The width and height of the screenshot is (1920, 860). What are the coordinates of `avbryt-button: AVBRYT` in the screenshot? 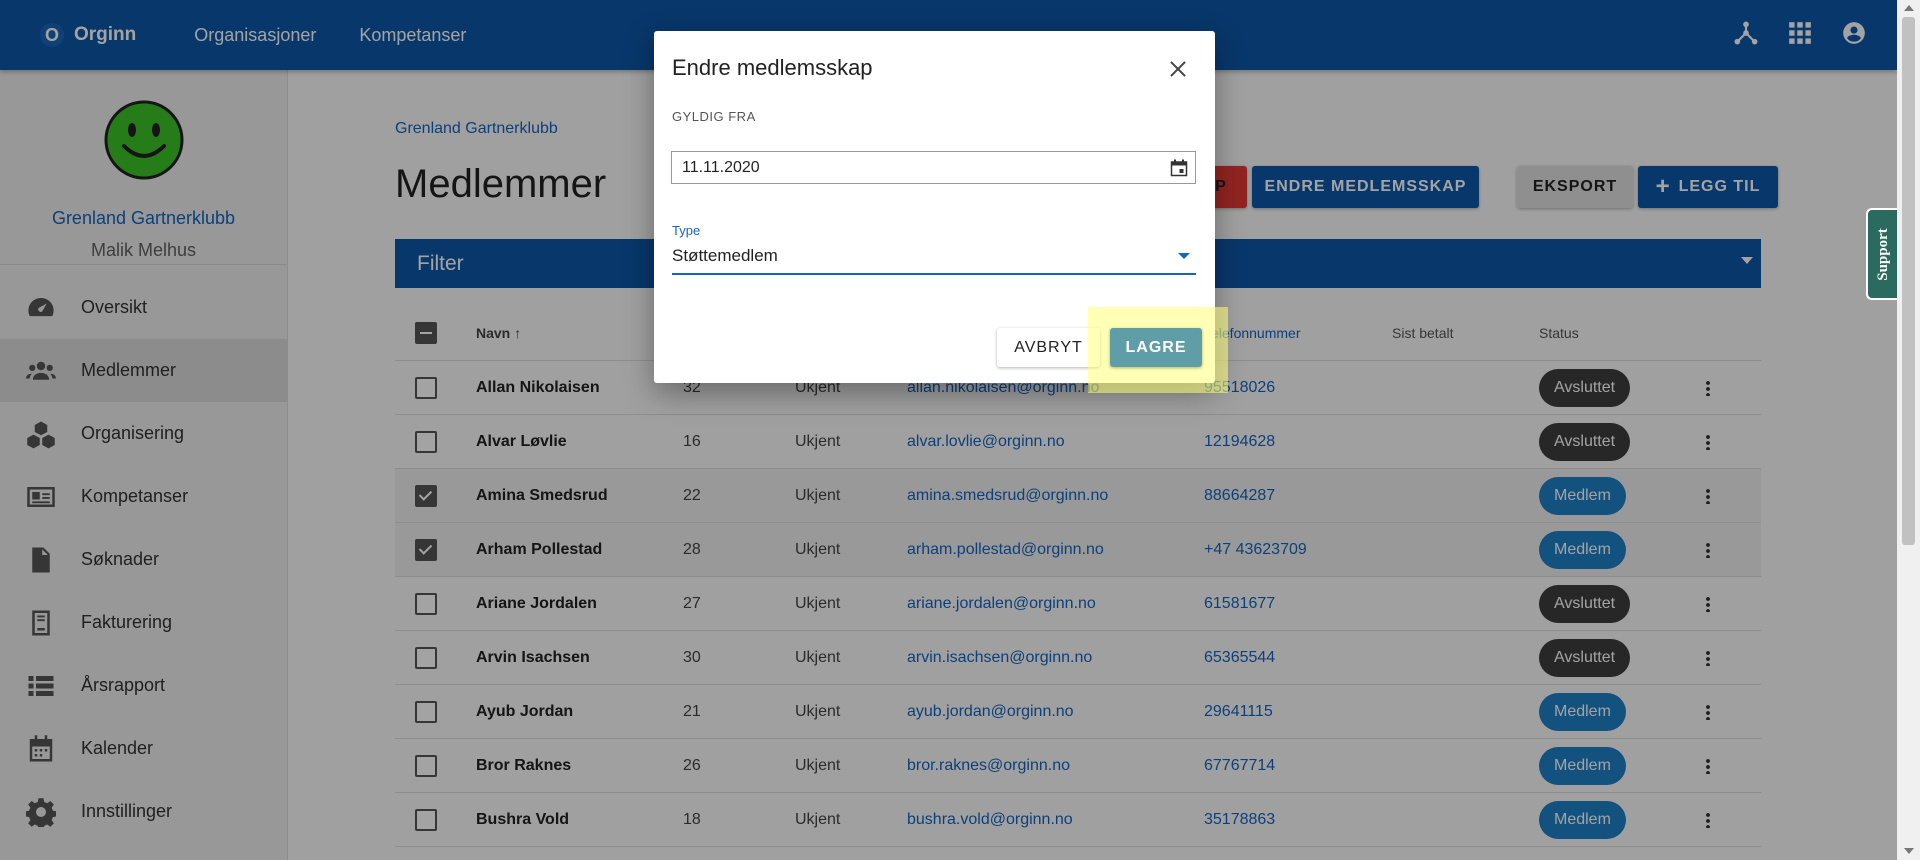 It's located at (1048, 347).